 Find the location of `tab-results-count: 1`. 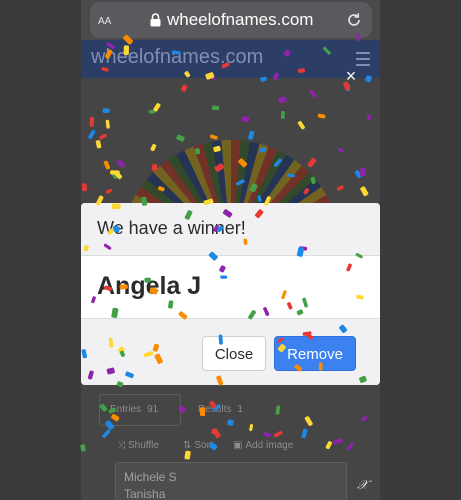

tab-results-count: 1 is located at coordinates (240, 409).